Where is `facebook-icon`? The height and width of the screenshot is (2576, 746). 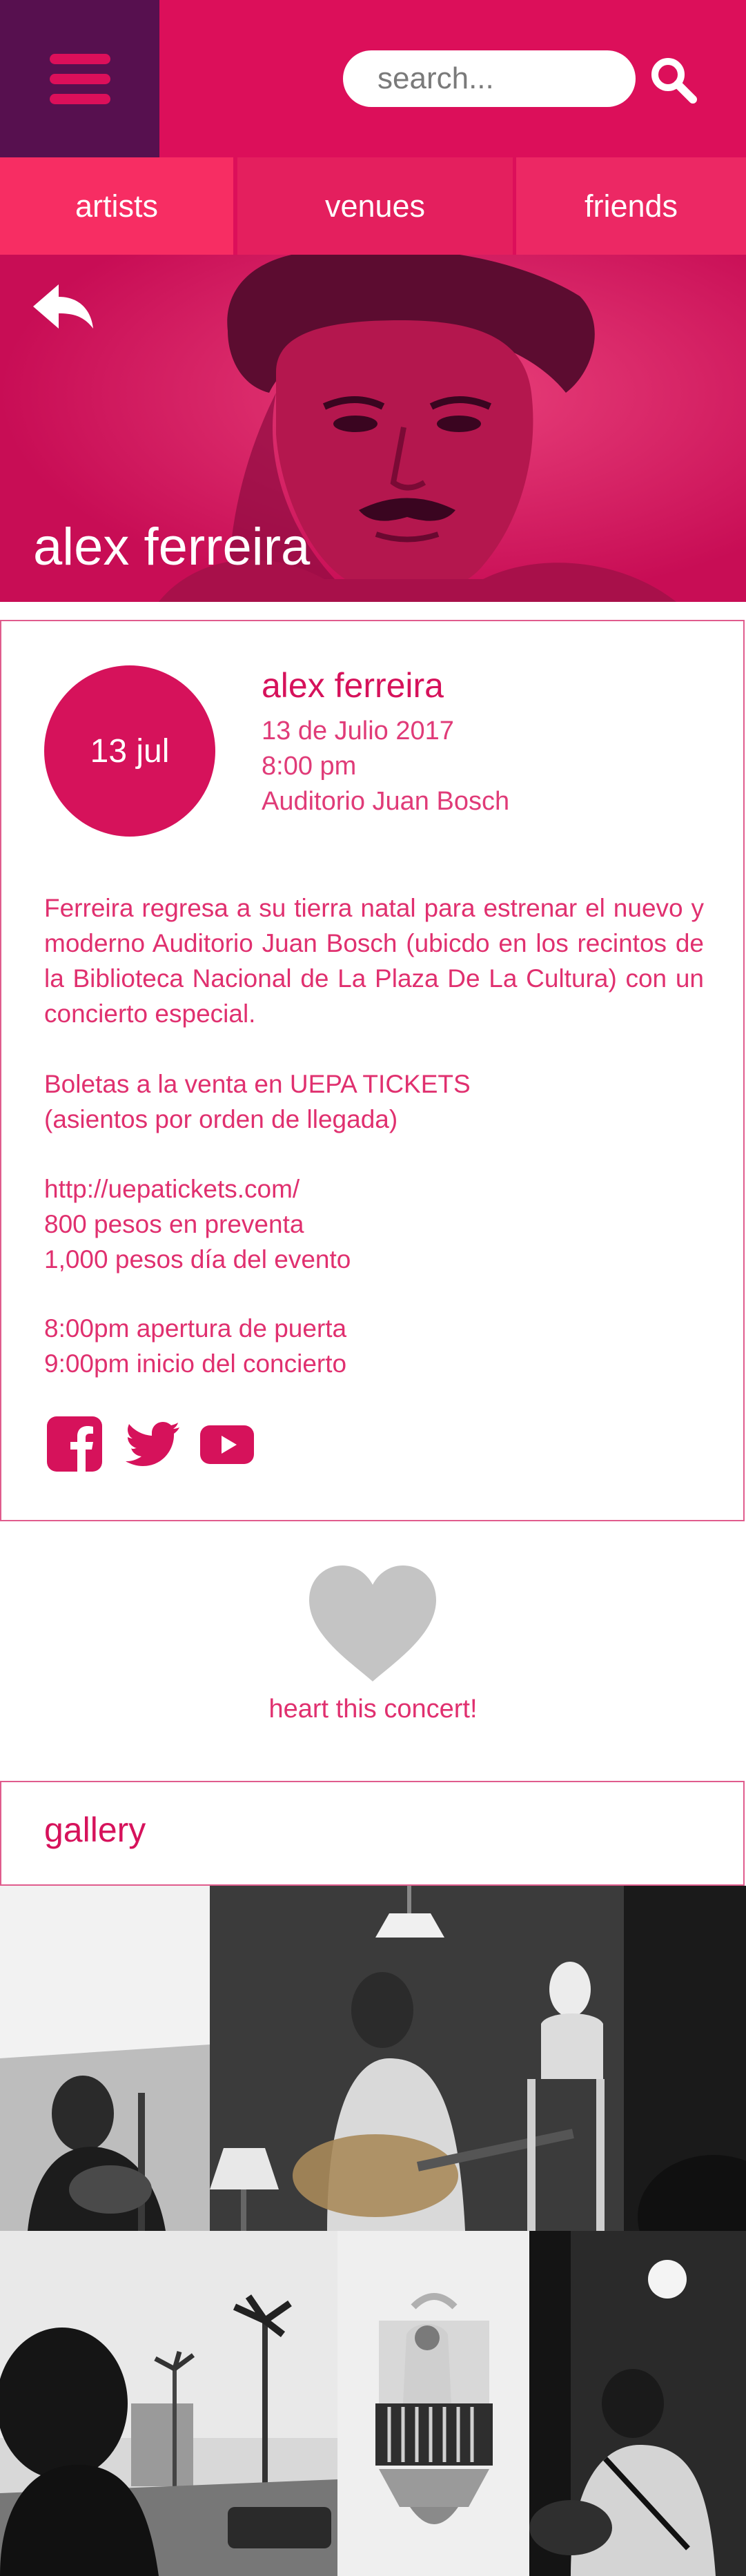 facebook-icon is located at coordinates (74, 1444).